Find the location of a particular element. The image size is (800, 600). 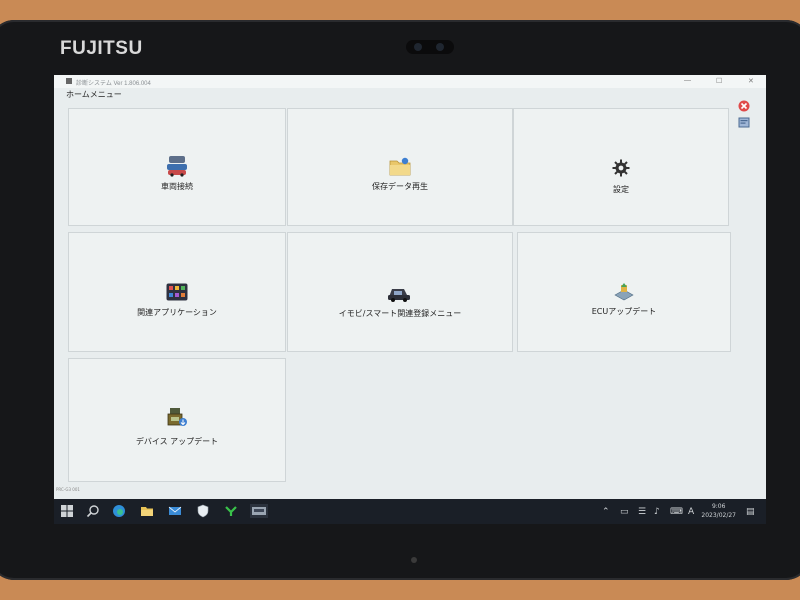

clock-time: 9:06 is located at coordinates (718, 506).